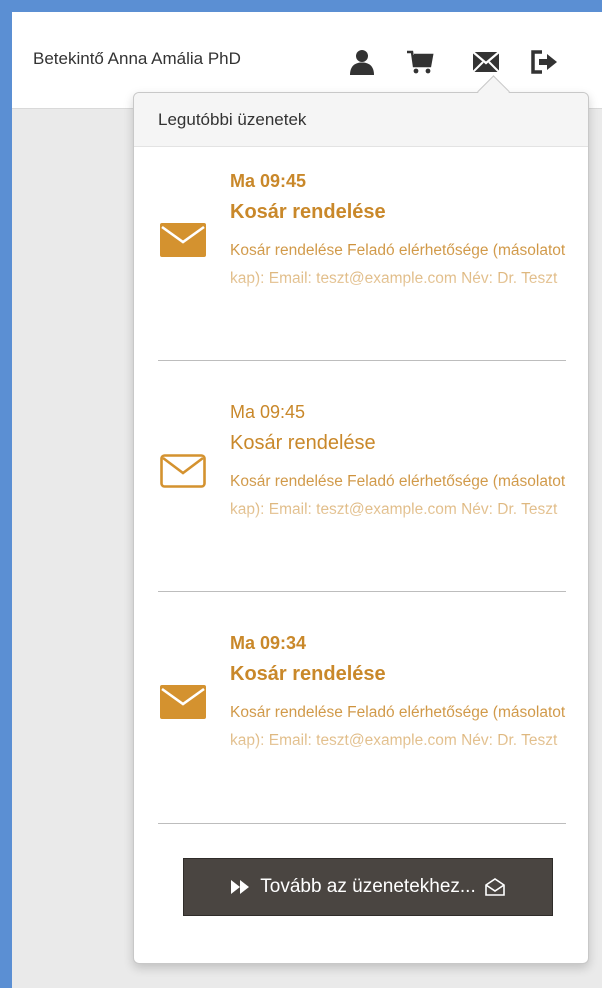 This screenshot has height=988, width=602. Describe the element at coordinates (494, 887) in the screenshot. I see `envelope-open-icon` at that location.